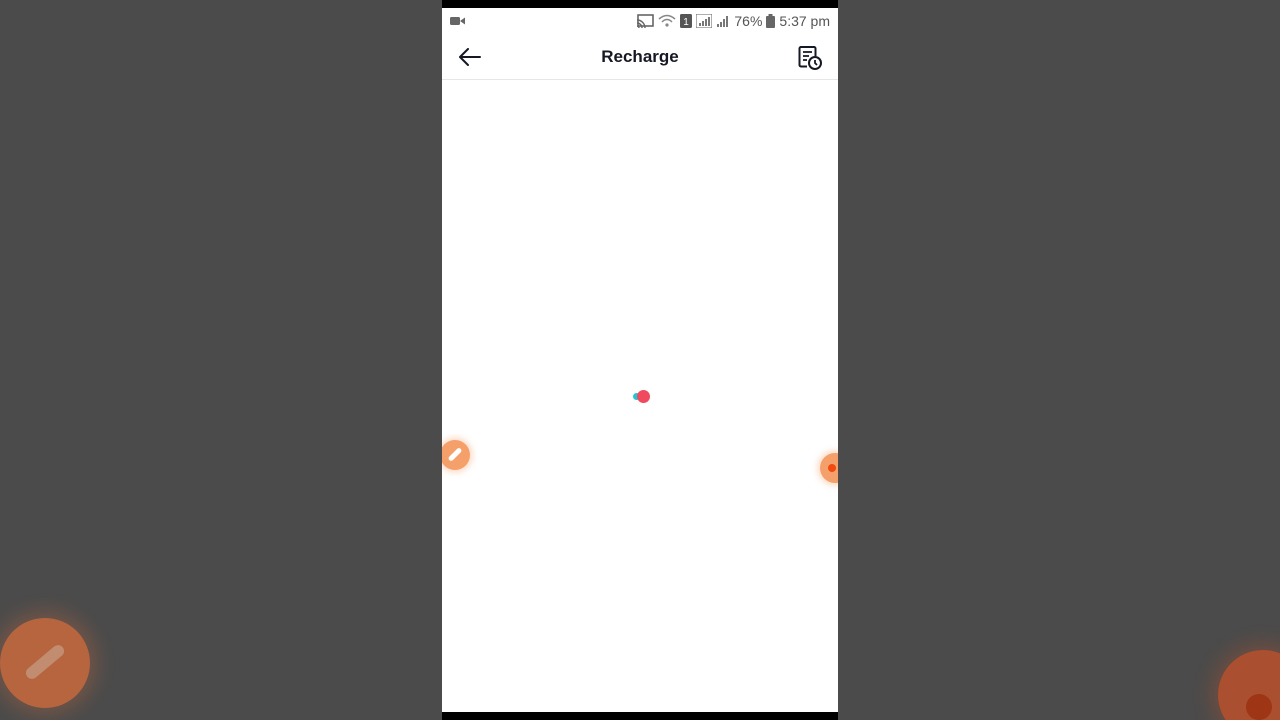  Describe the element at coordinates (1249, 685) in the screenshot. I see `background-recorder-record-blob` at that location.